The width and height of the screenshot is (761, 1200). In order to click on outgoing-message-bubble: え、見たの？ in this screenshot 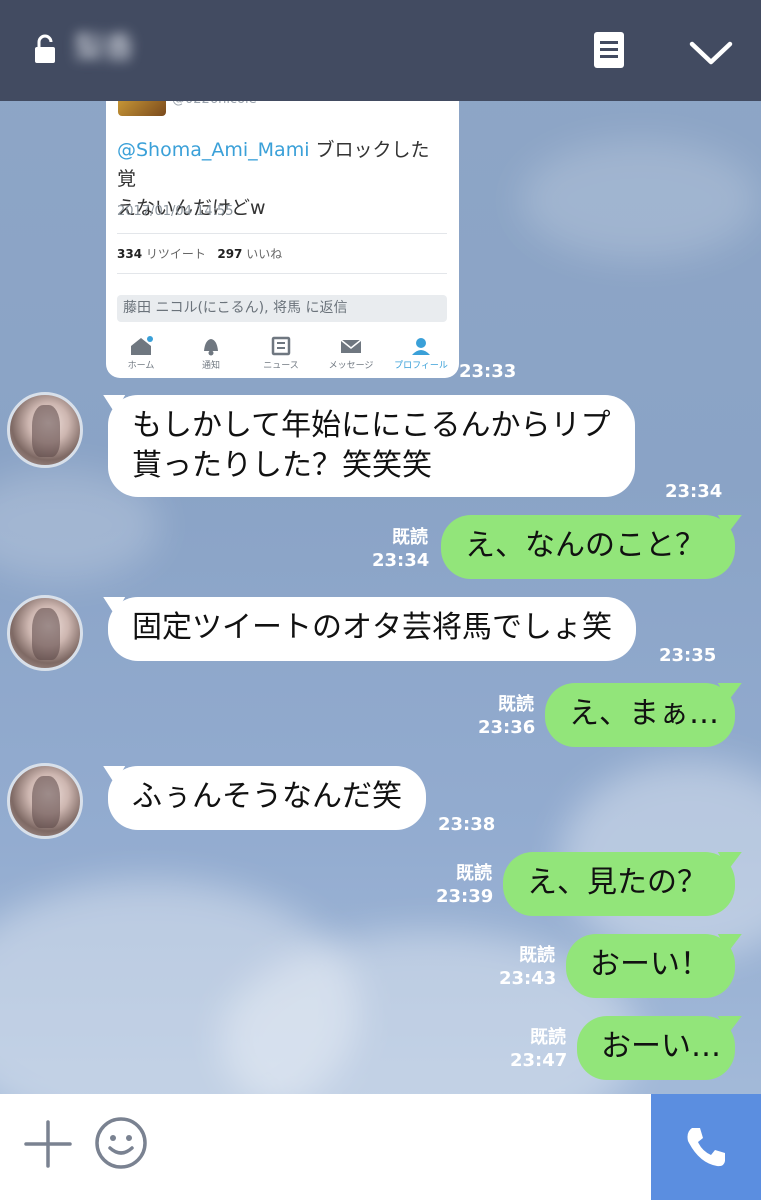, I will do `click(619, 884)`.